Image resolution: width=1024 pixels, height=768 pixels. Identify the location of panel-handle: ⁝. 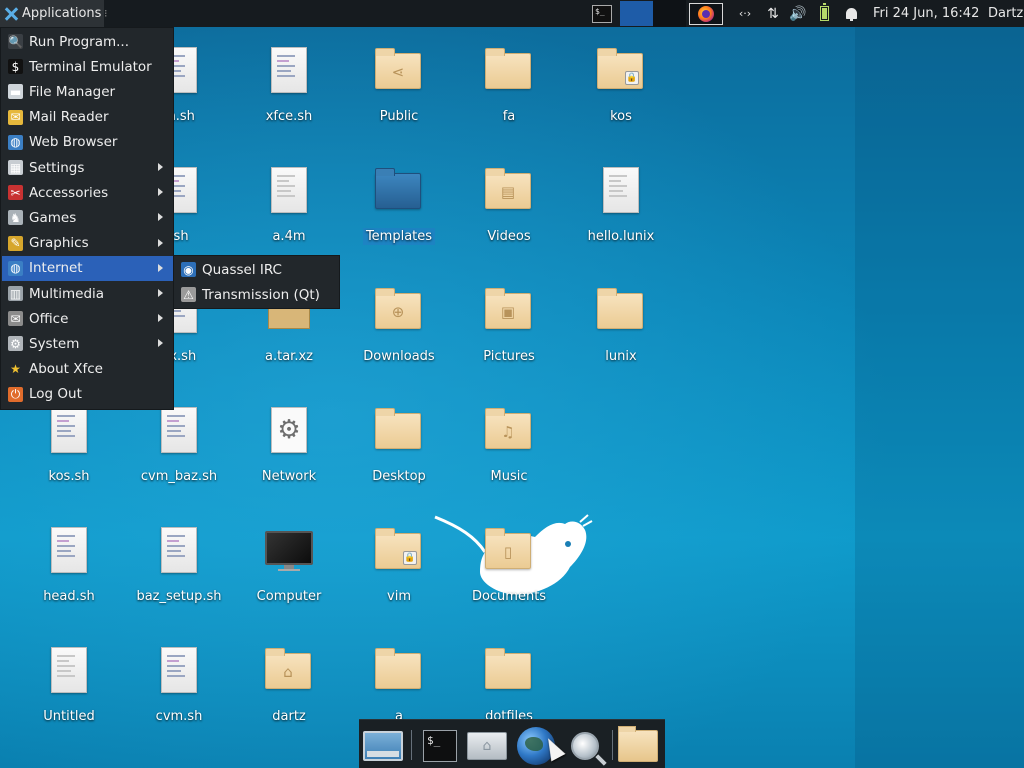
(107, 13).